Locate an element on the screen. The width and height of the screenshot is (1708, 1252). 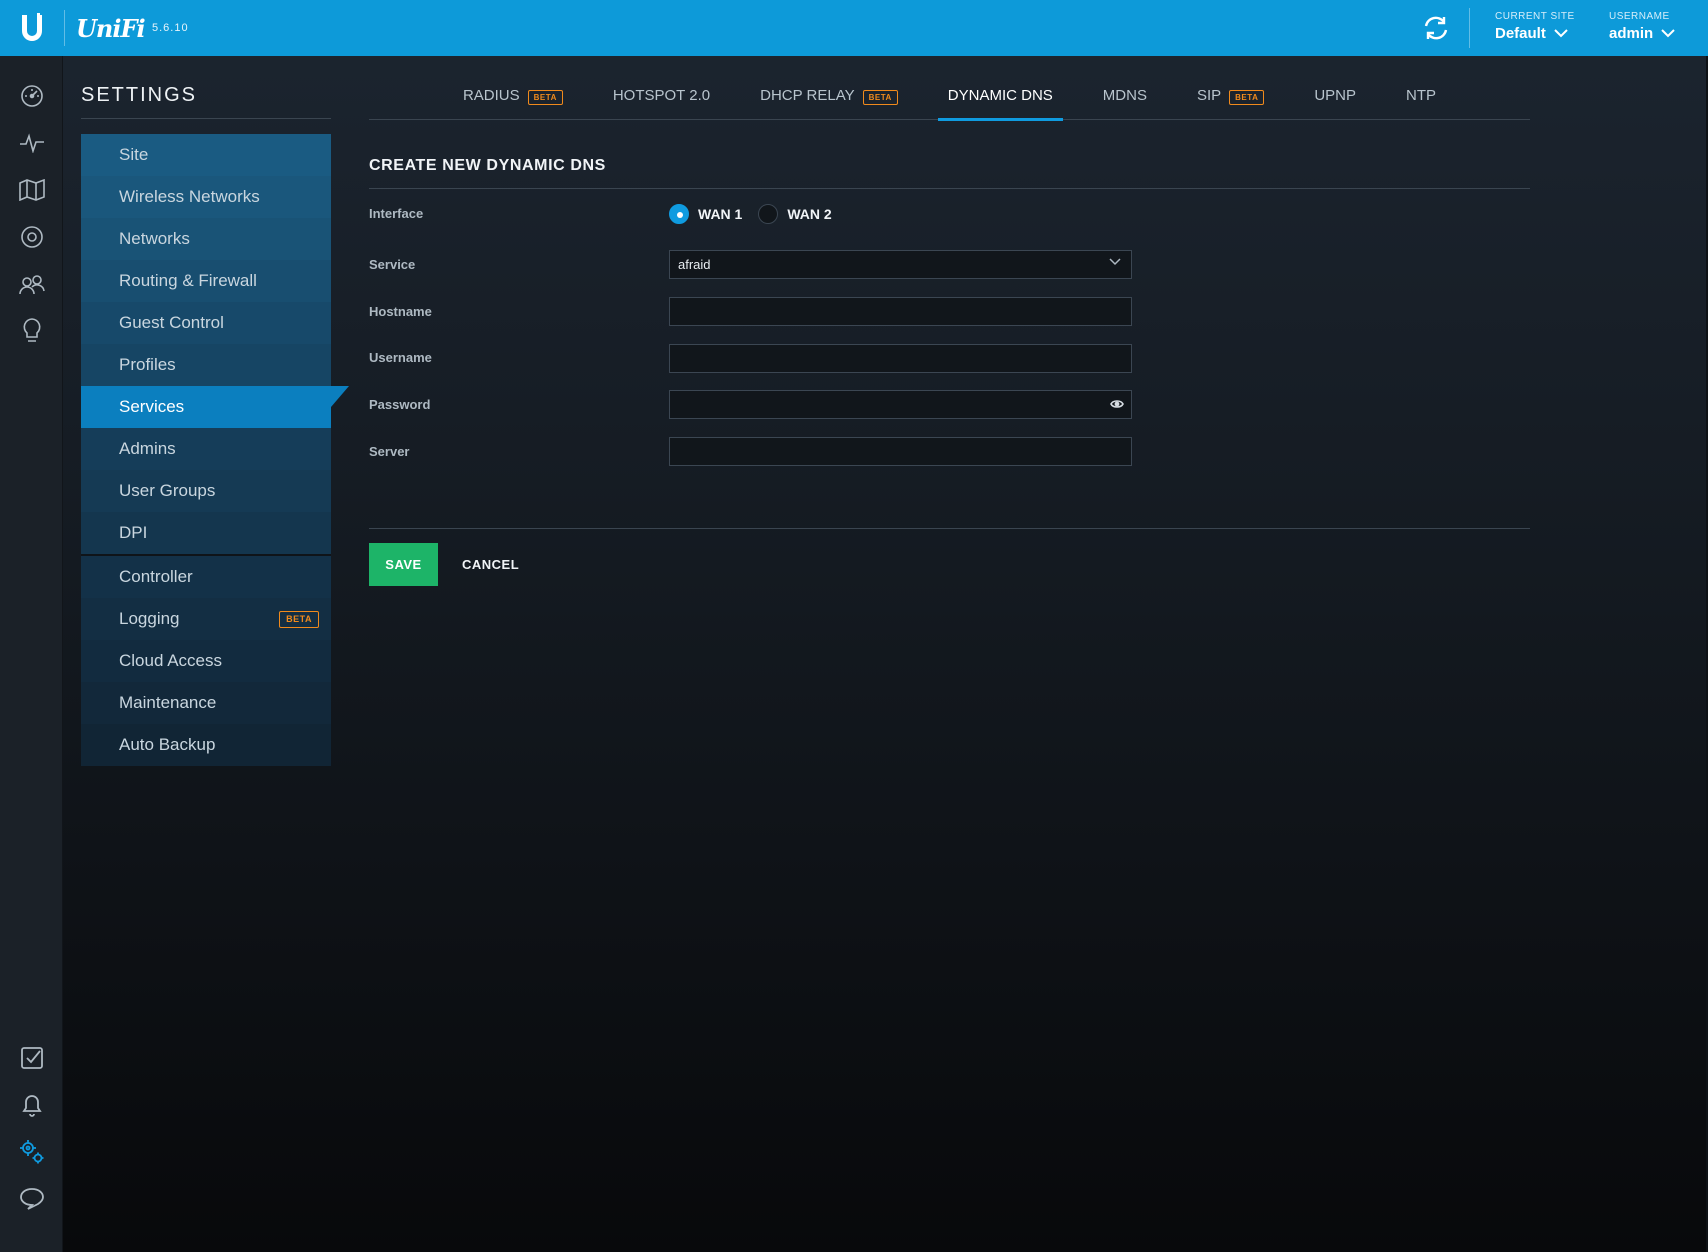
ubiquiti-logo-icon is located at coordinates (32, 28).